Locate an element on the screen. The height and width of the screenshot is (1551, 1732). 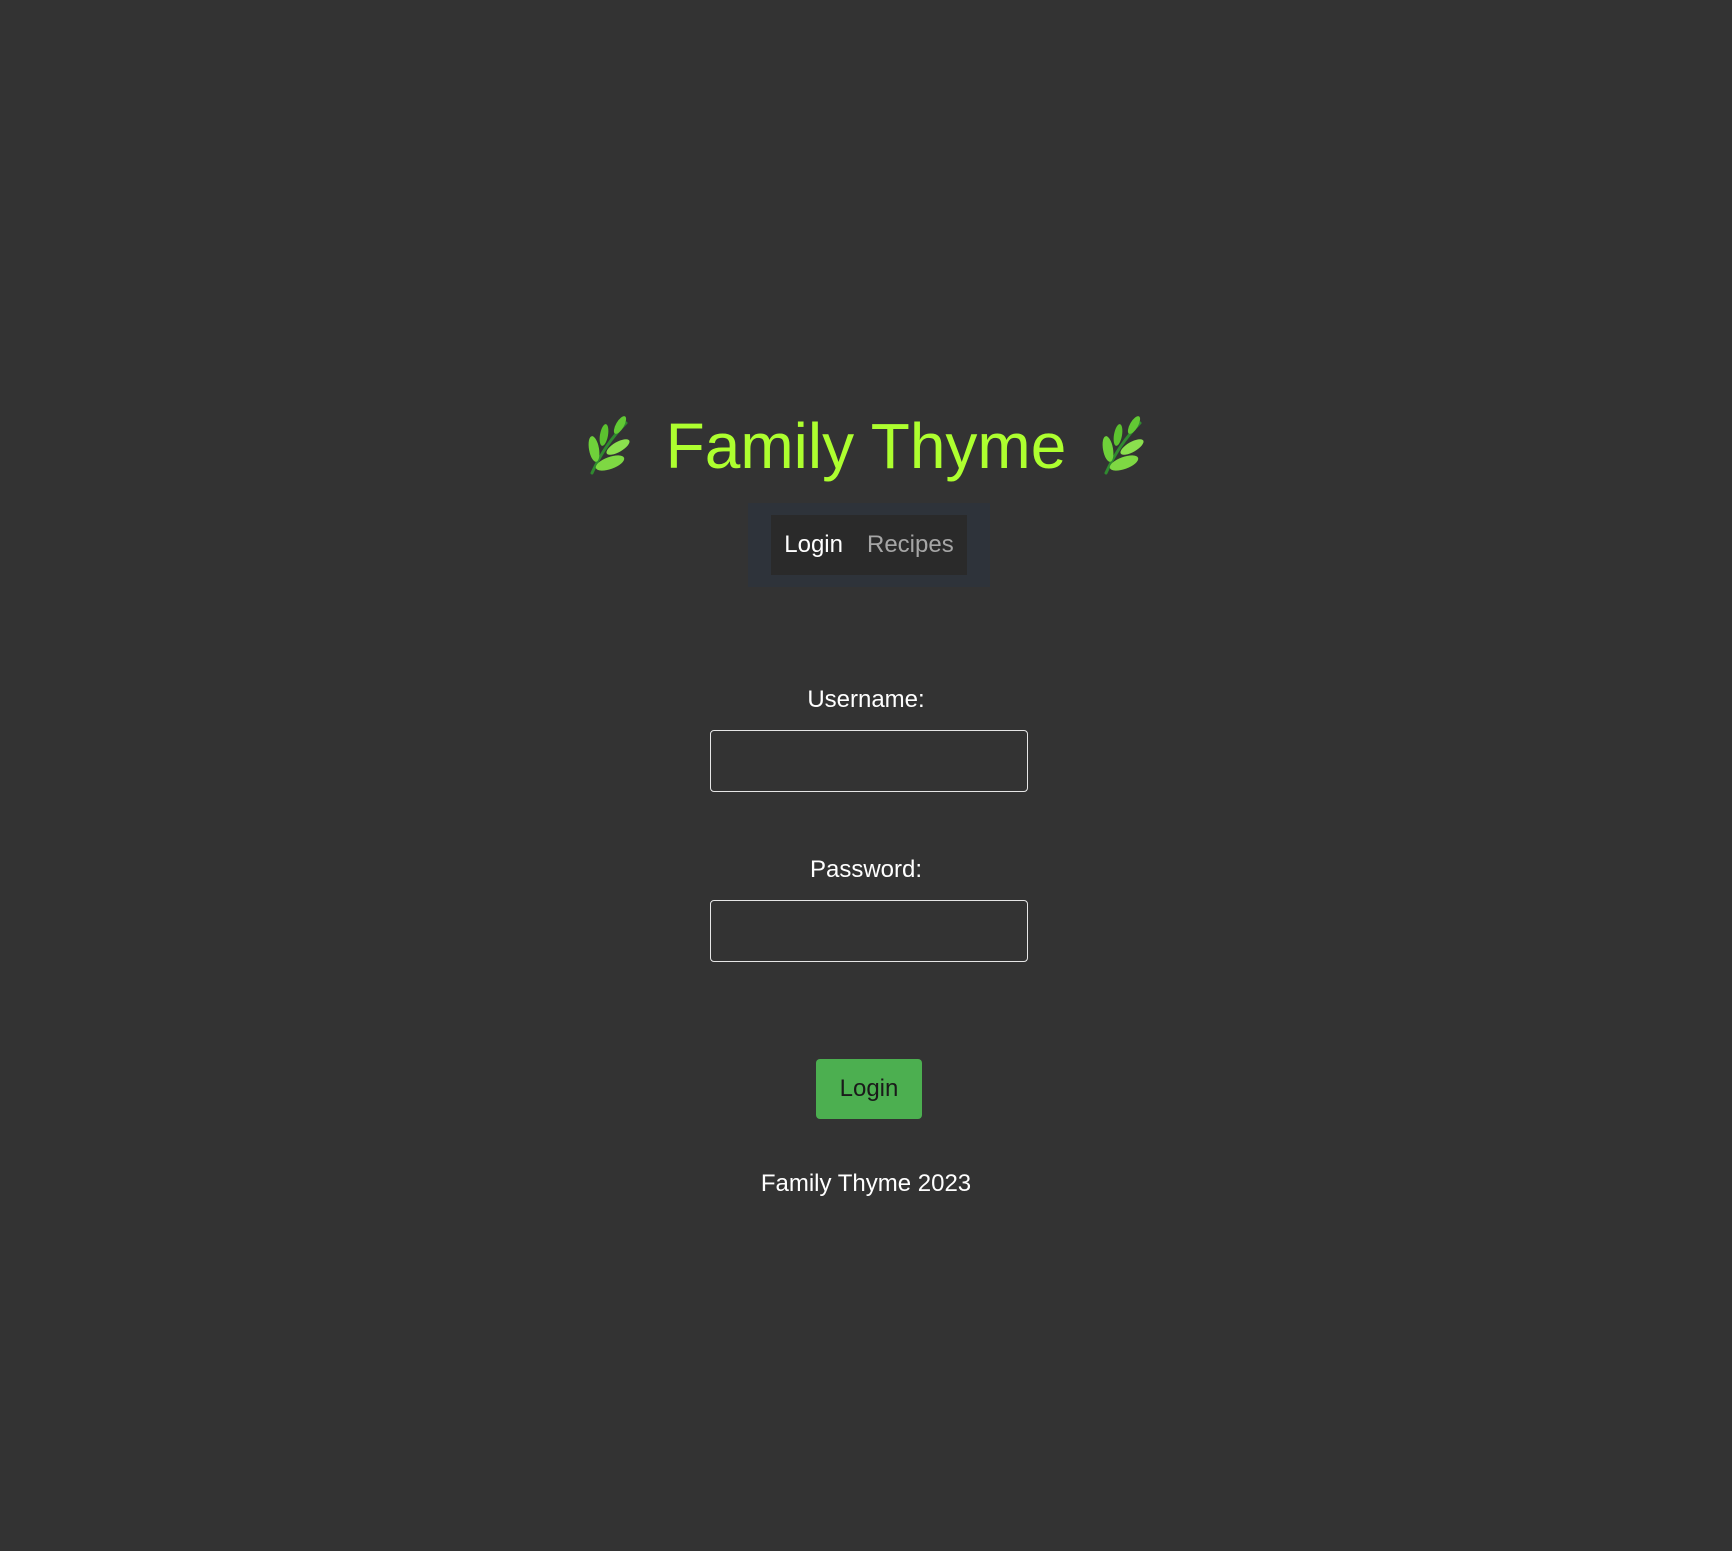
password-label: Password: is located at coordinates (866, 869).